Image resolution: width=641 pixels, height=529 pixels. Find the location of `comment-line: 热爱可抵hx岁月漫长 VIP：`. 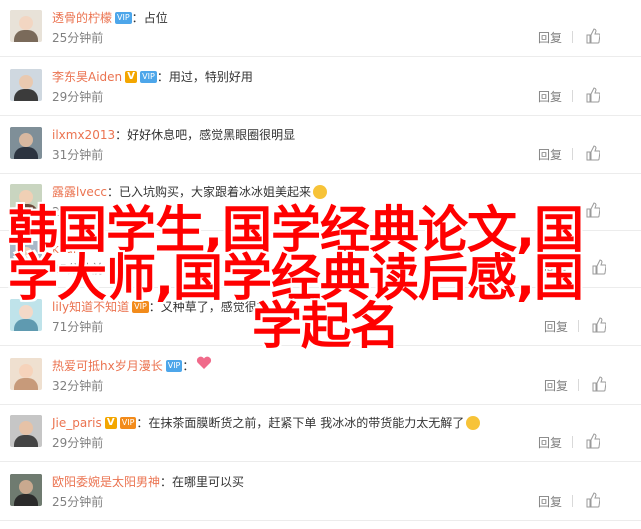

comment-line: 热爱可抵hx岁月漫长 VIP： is located at coordinates (132, 365).